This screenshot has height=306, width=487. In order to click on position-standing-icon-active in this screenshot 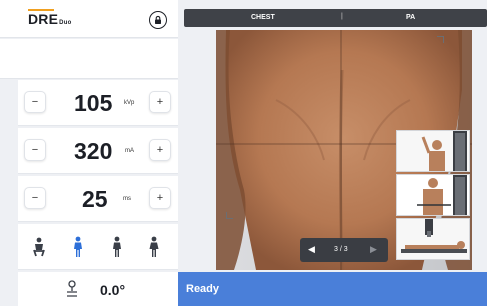, I will do `click(78, 247)`.